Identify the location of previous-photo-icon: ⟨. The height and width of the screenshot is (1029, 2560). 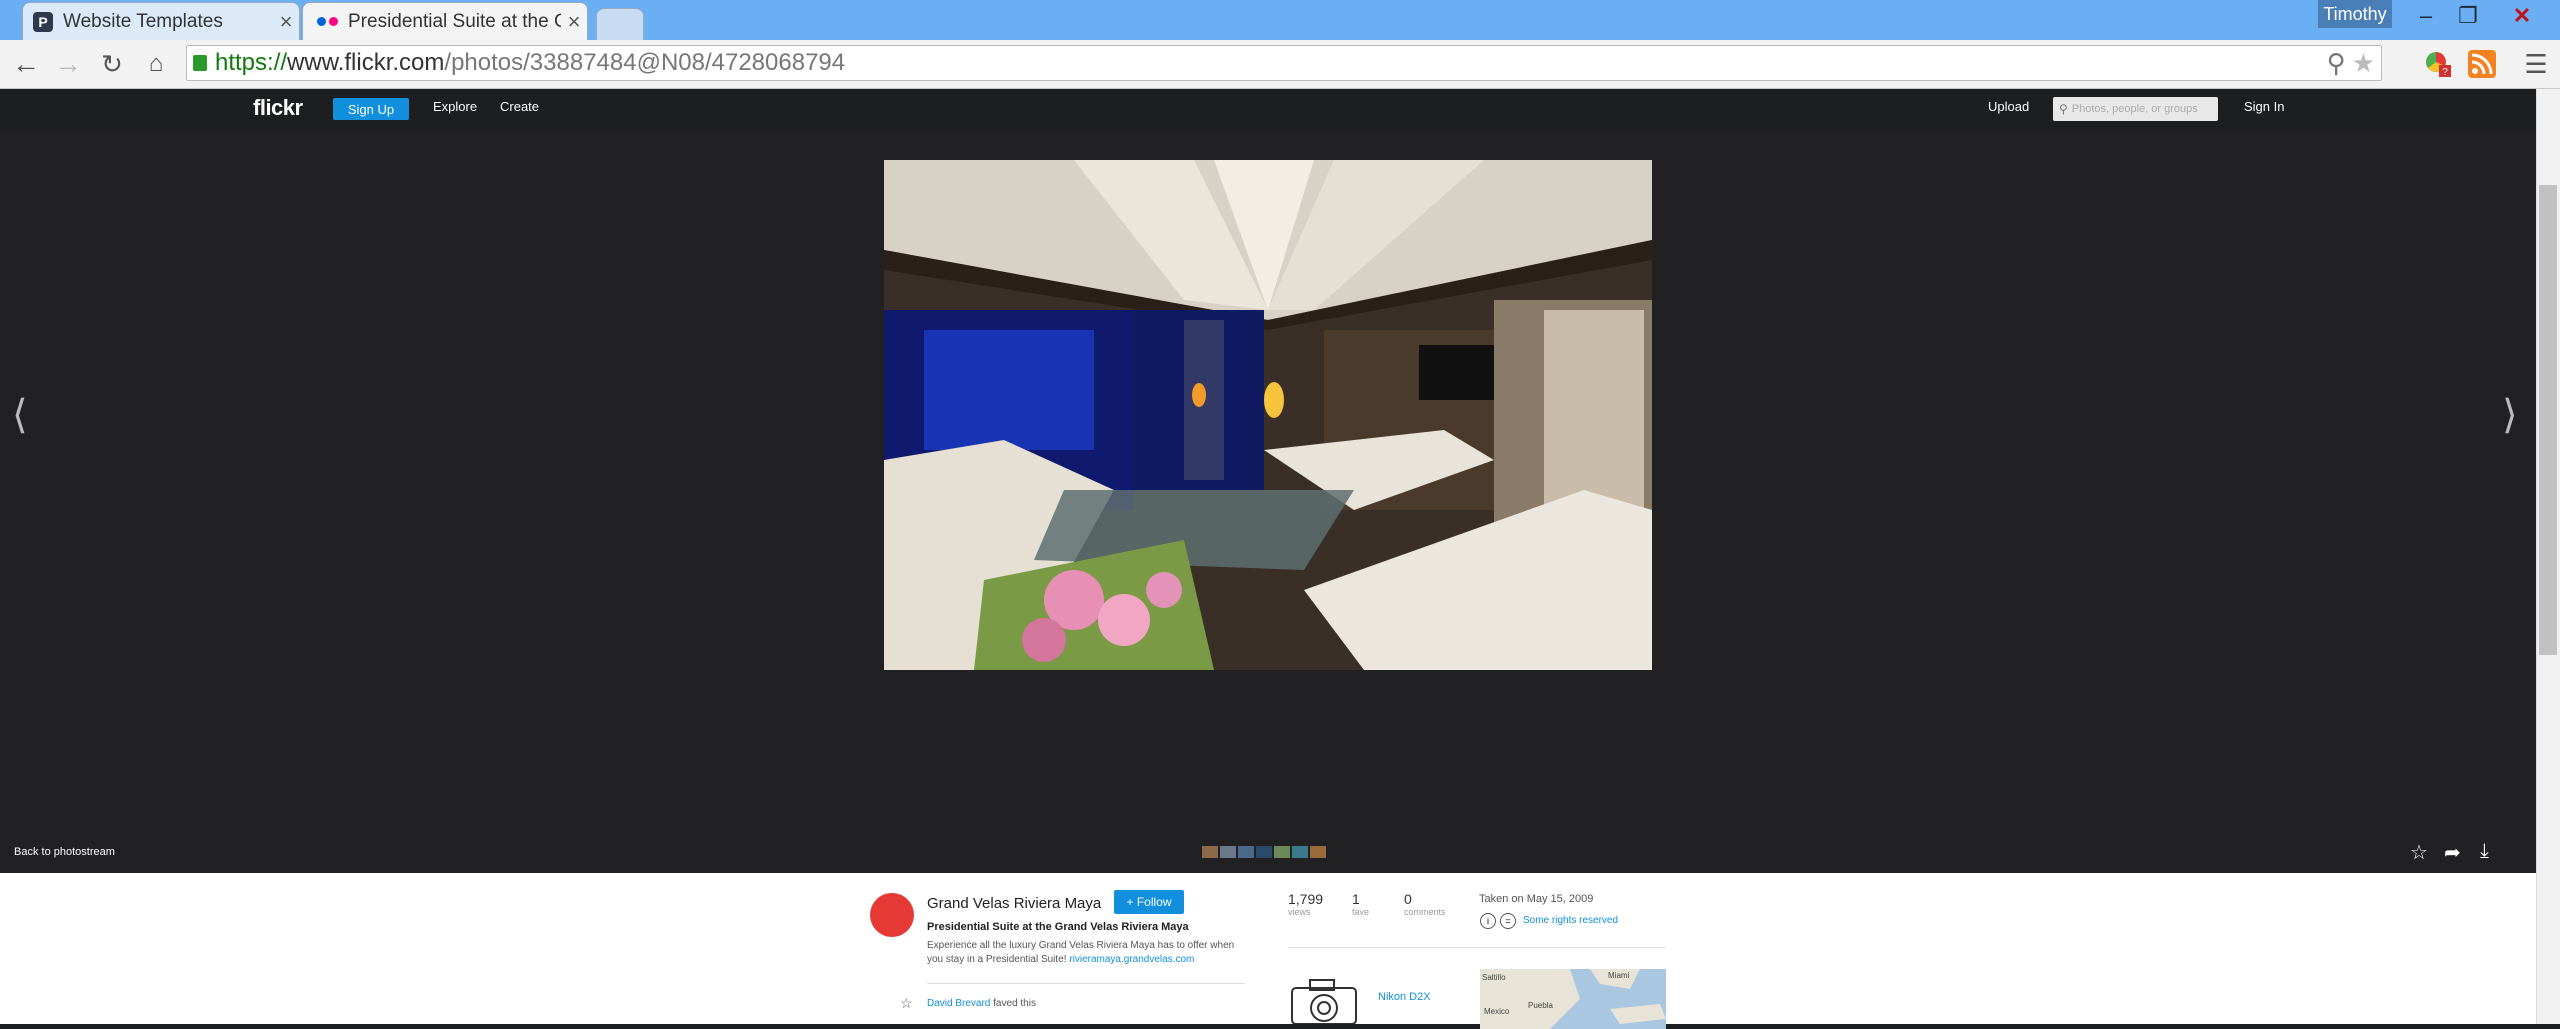
(20, 415).